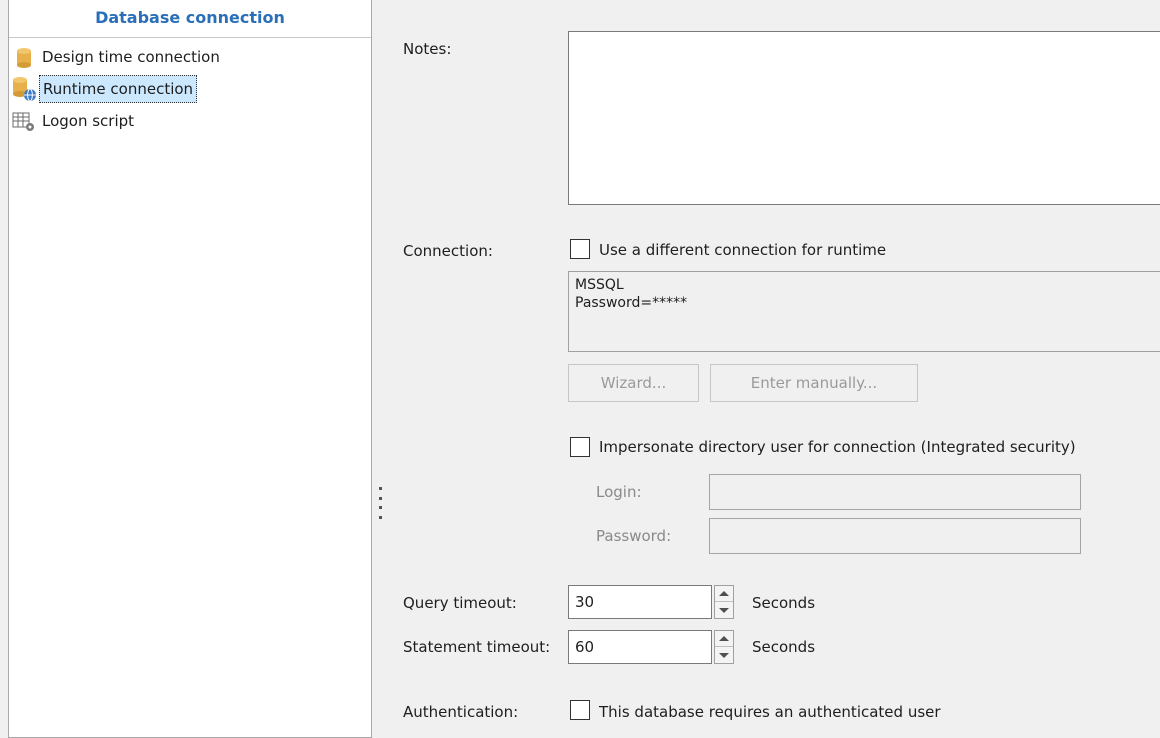  Describe the element at coordinates (24, 122) in the screenshot. I see `table-gear-icon` at that location.